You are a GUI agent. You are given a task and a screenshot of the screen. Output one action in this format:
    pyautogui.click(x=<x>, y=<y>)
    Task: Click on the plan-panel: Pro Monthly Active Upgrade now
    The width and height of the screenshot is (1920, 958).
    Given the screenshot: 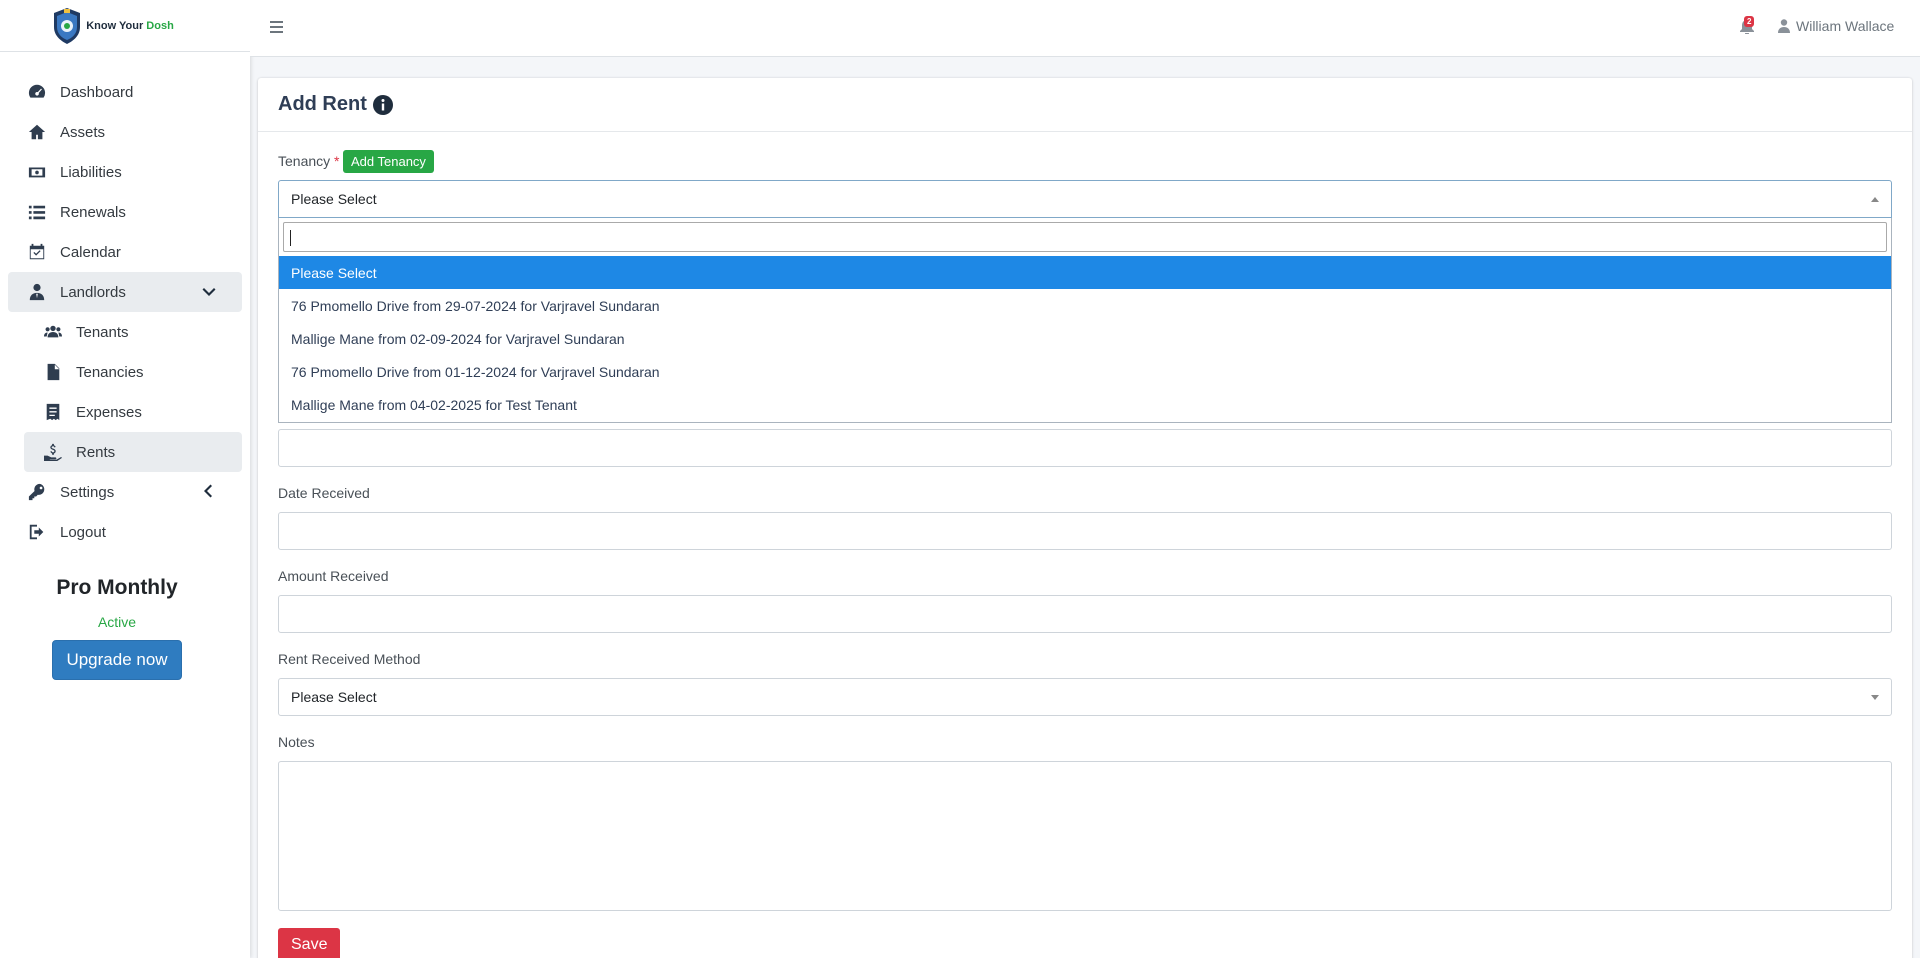 What is the action you would take?
    pyautogui.click(x=125, y=628)
    